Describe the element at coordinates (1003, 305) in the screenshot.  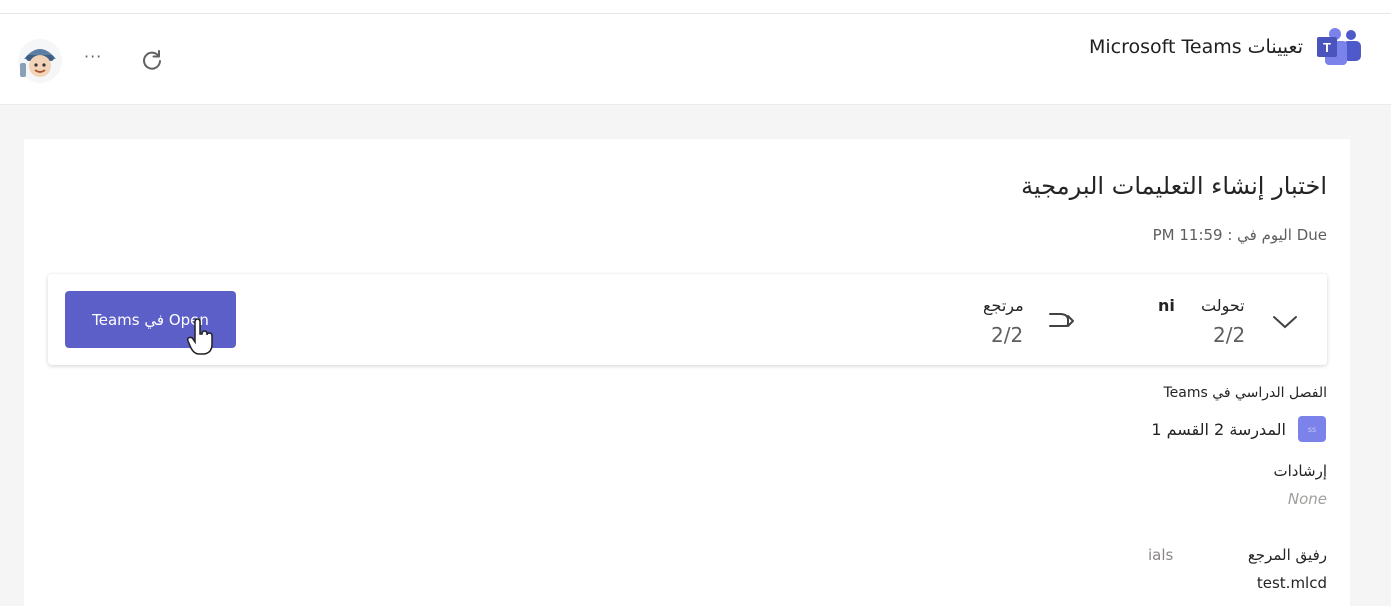
I see `returned-label: مرتجع` at that location.